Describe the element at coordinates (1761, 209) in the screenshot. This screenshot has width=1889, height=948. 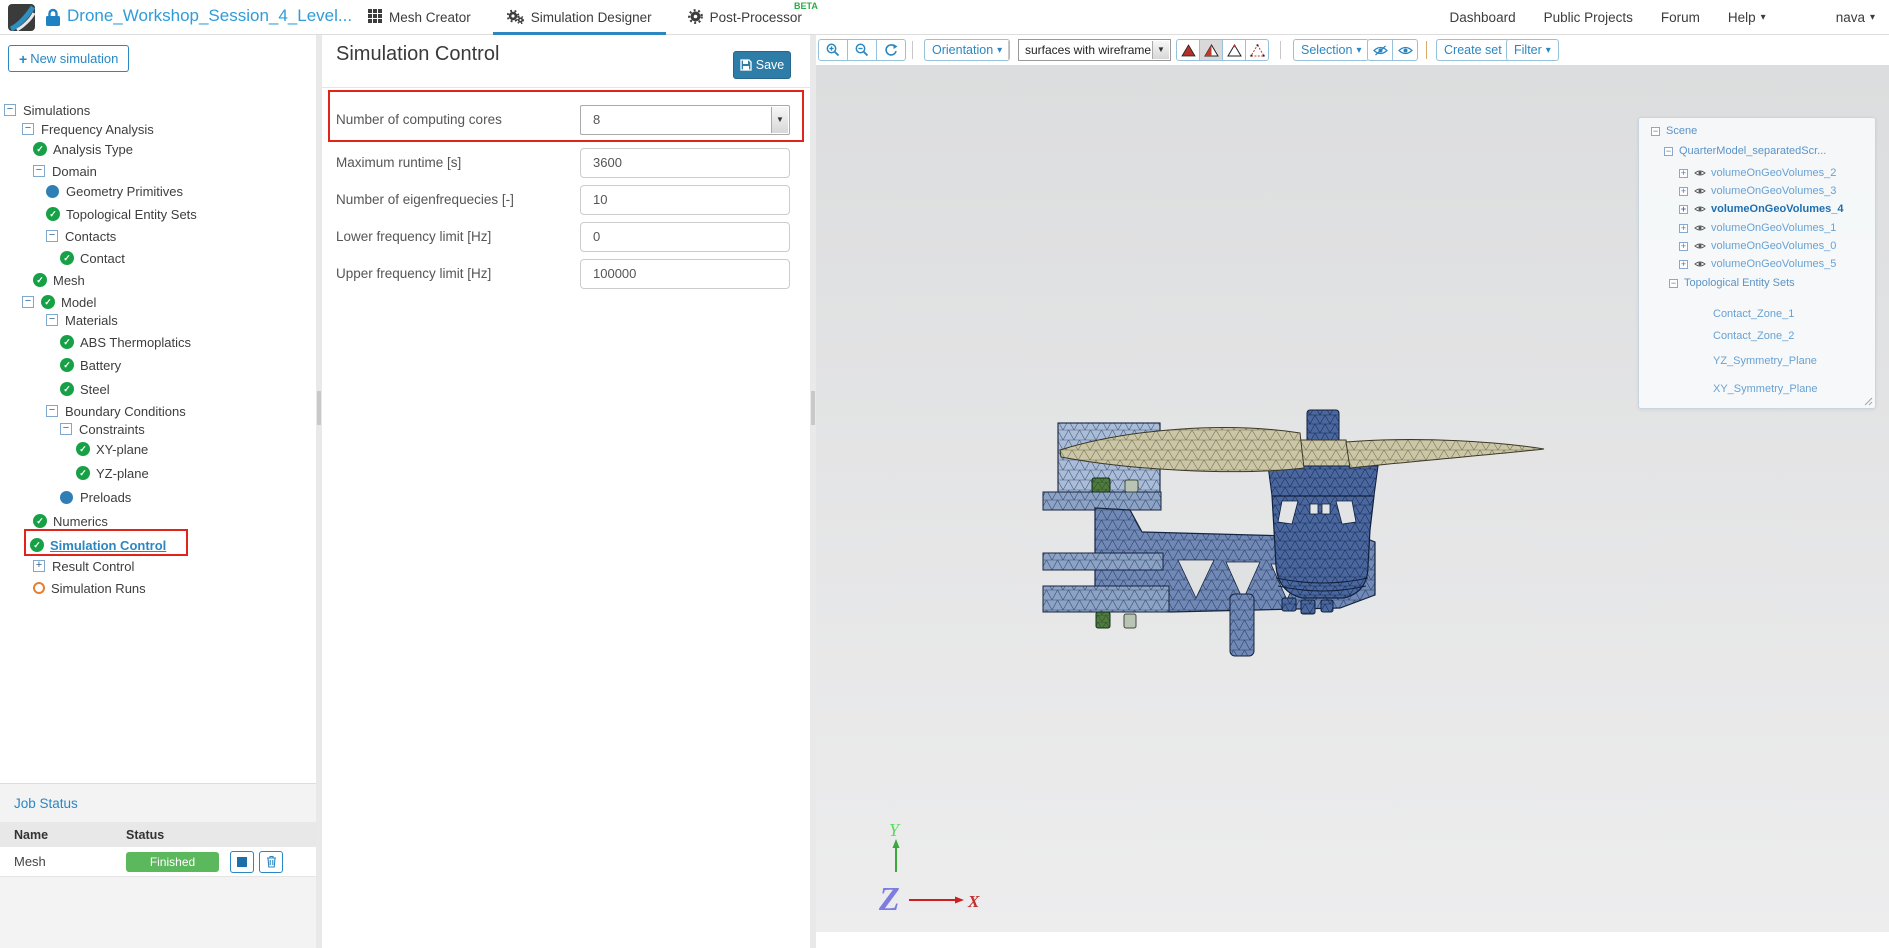
I see `scene-volume-node-selected: + volumeOnGeoVolumes_4` at that location.